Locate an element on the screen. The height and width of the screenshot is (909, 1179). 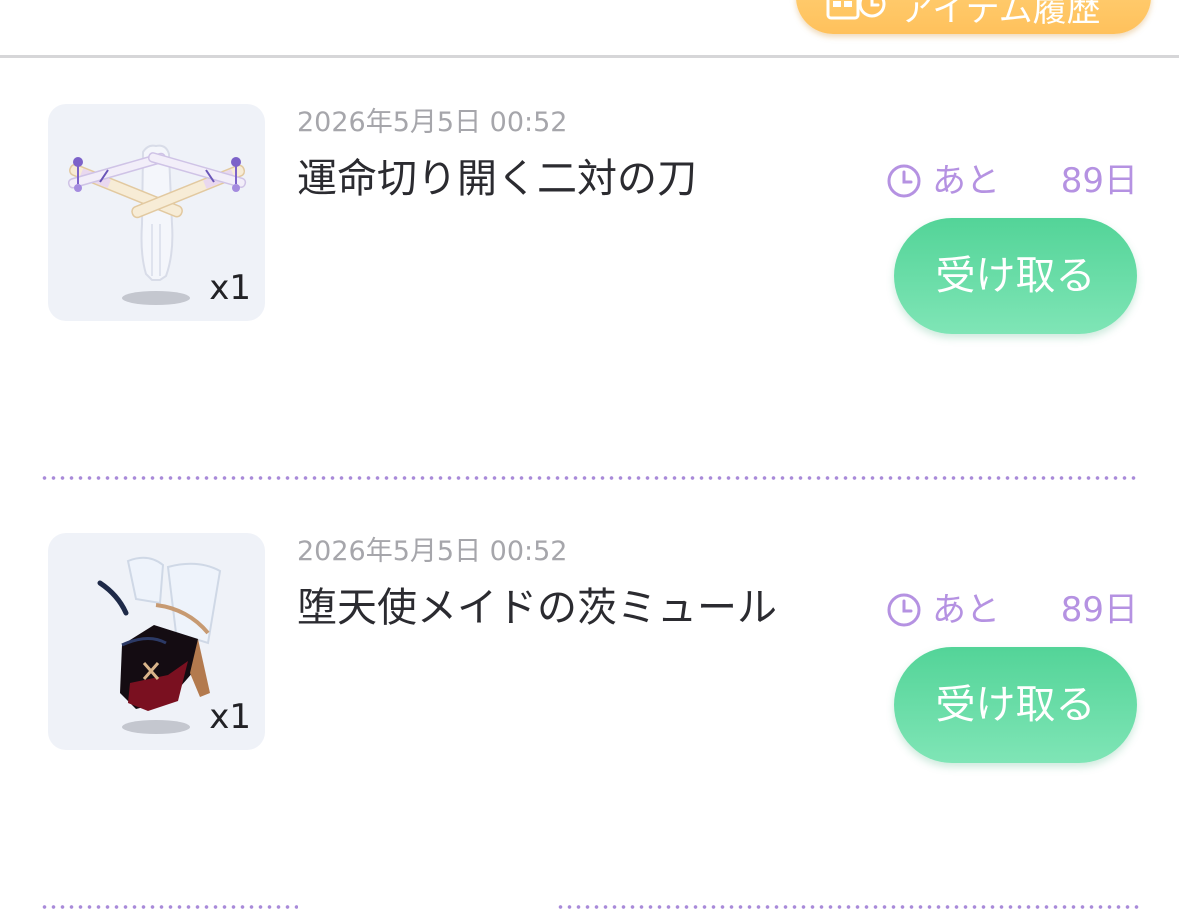
header-divider is located at coordinates (589, 56).